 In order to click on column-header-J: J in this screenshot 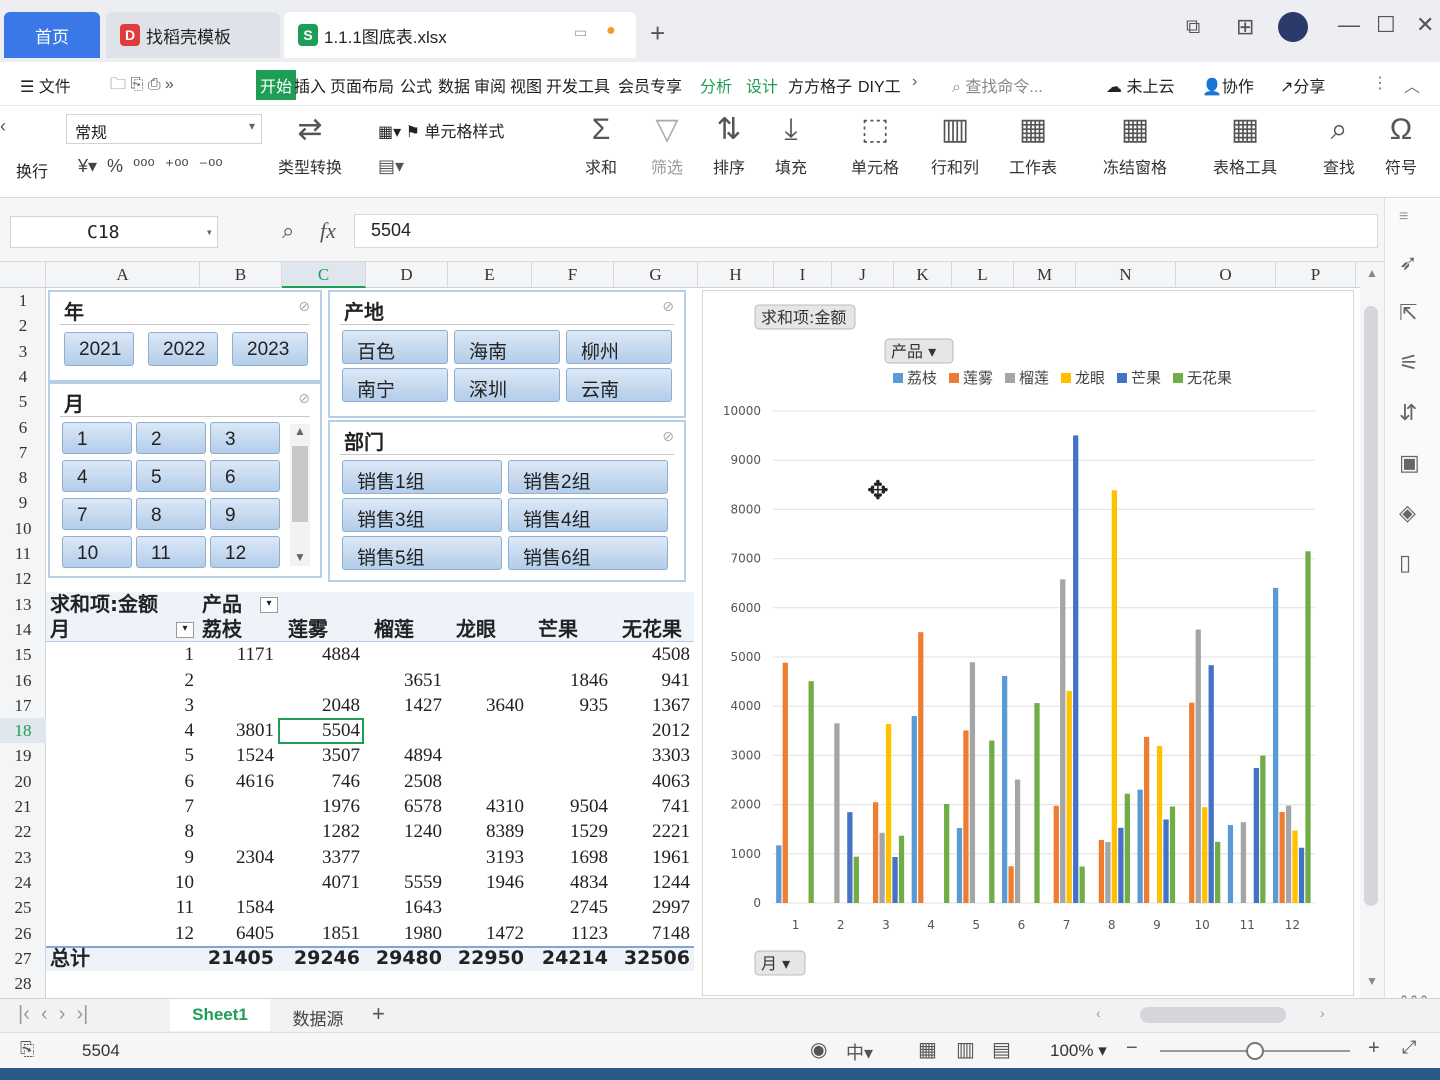, I will do `click(863, 275)`.